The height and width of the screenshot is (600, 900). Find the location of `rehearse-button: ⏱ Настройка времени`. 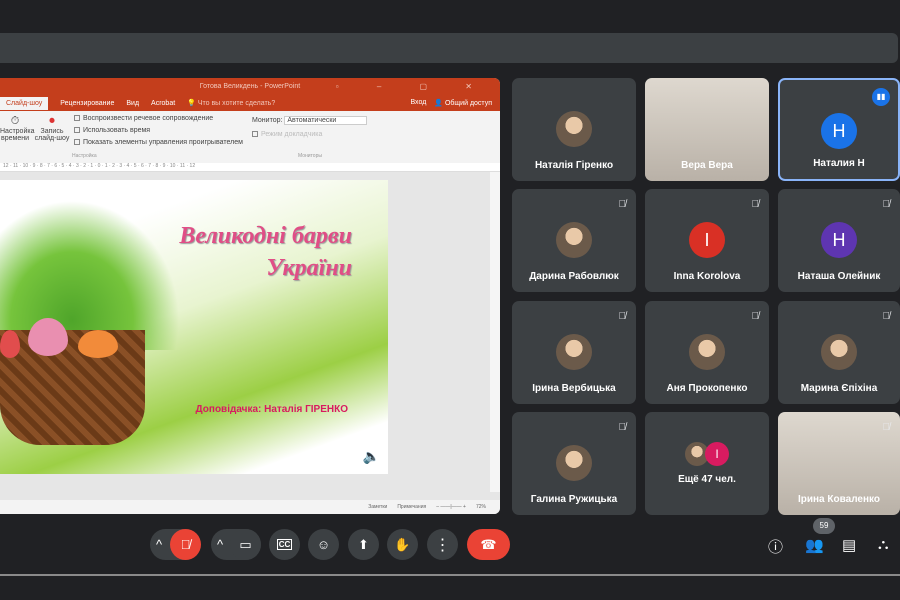

rehearse-button: ⏱ Настройка времени is located at coordinates (17, 128).